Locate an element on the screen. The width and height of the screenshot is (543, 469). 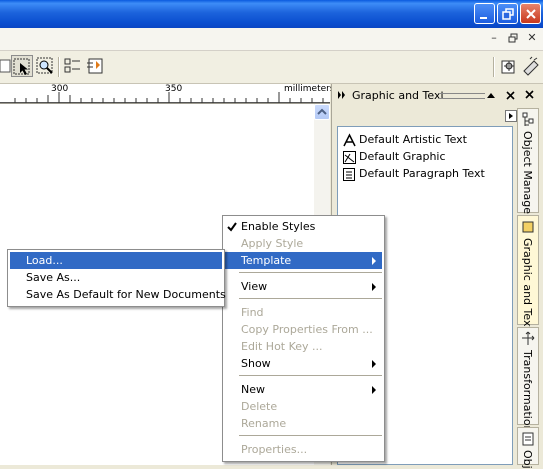
menu-item-find: Find is located at coordinates (303, 312).